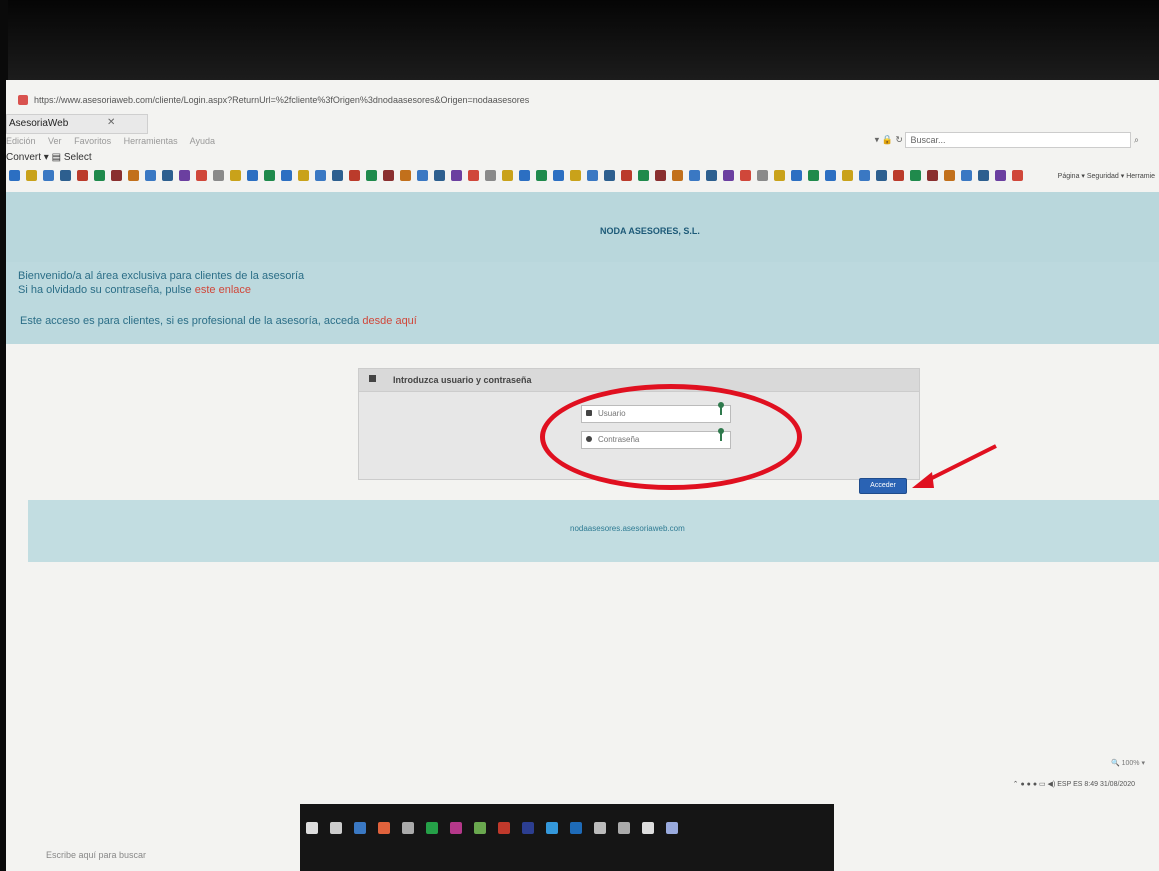  Describe the element at coordinates (1103, 176) in the screenshot. I see `menu-seguridad: Seguridad` at that location.